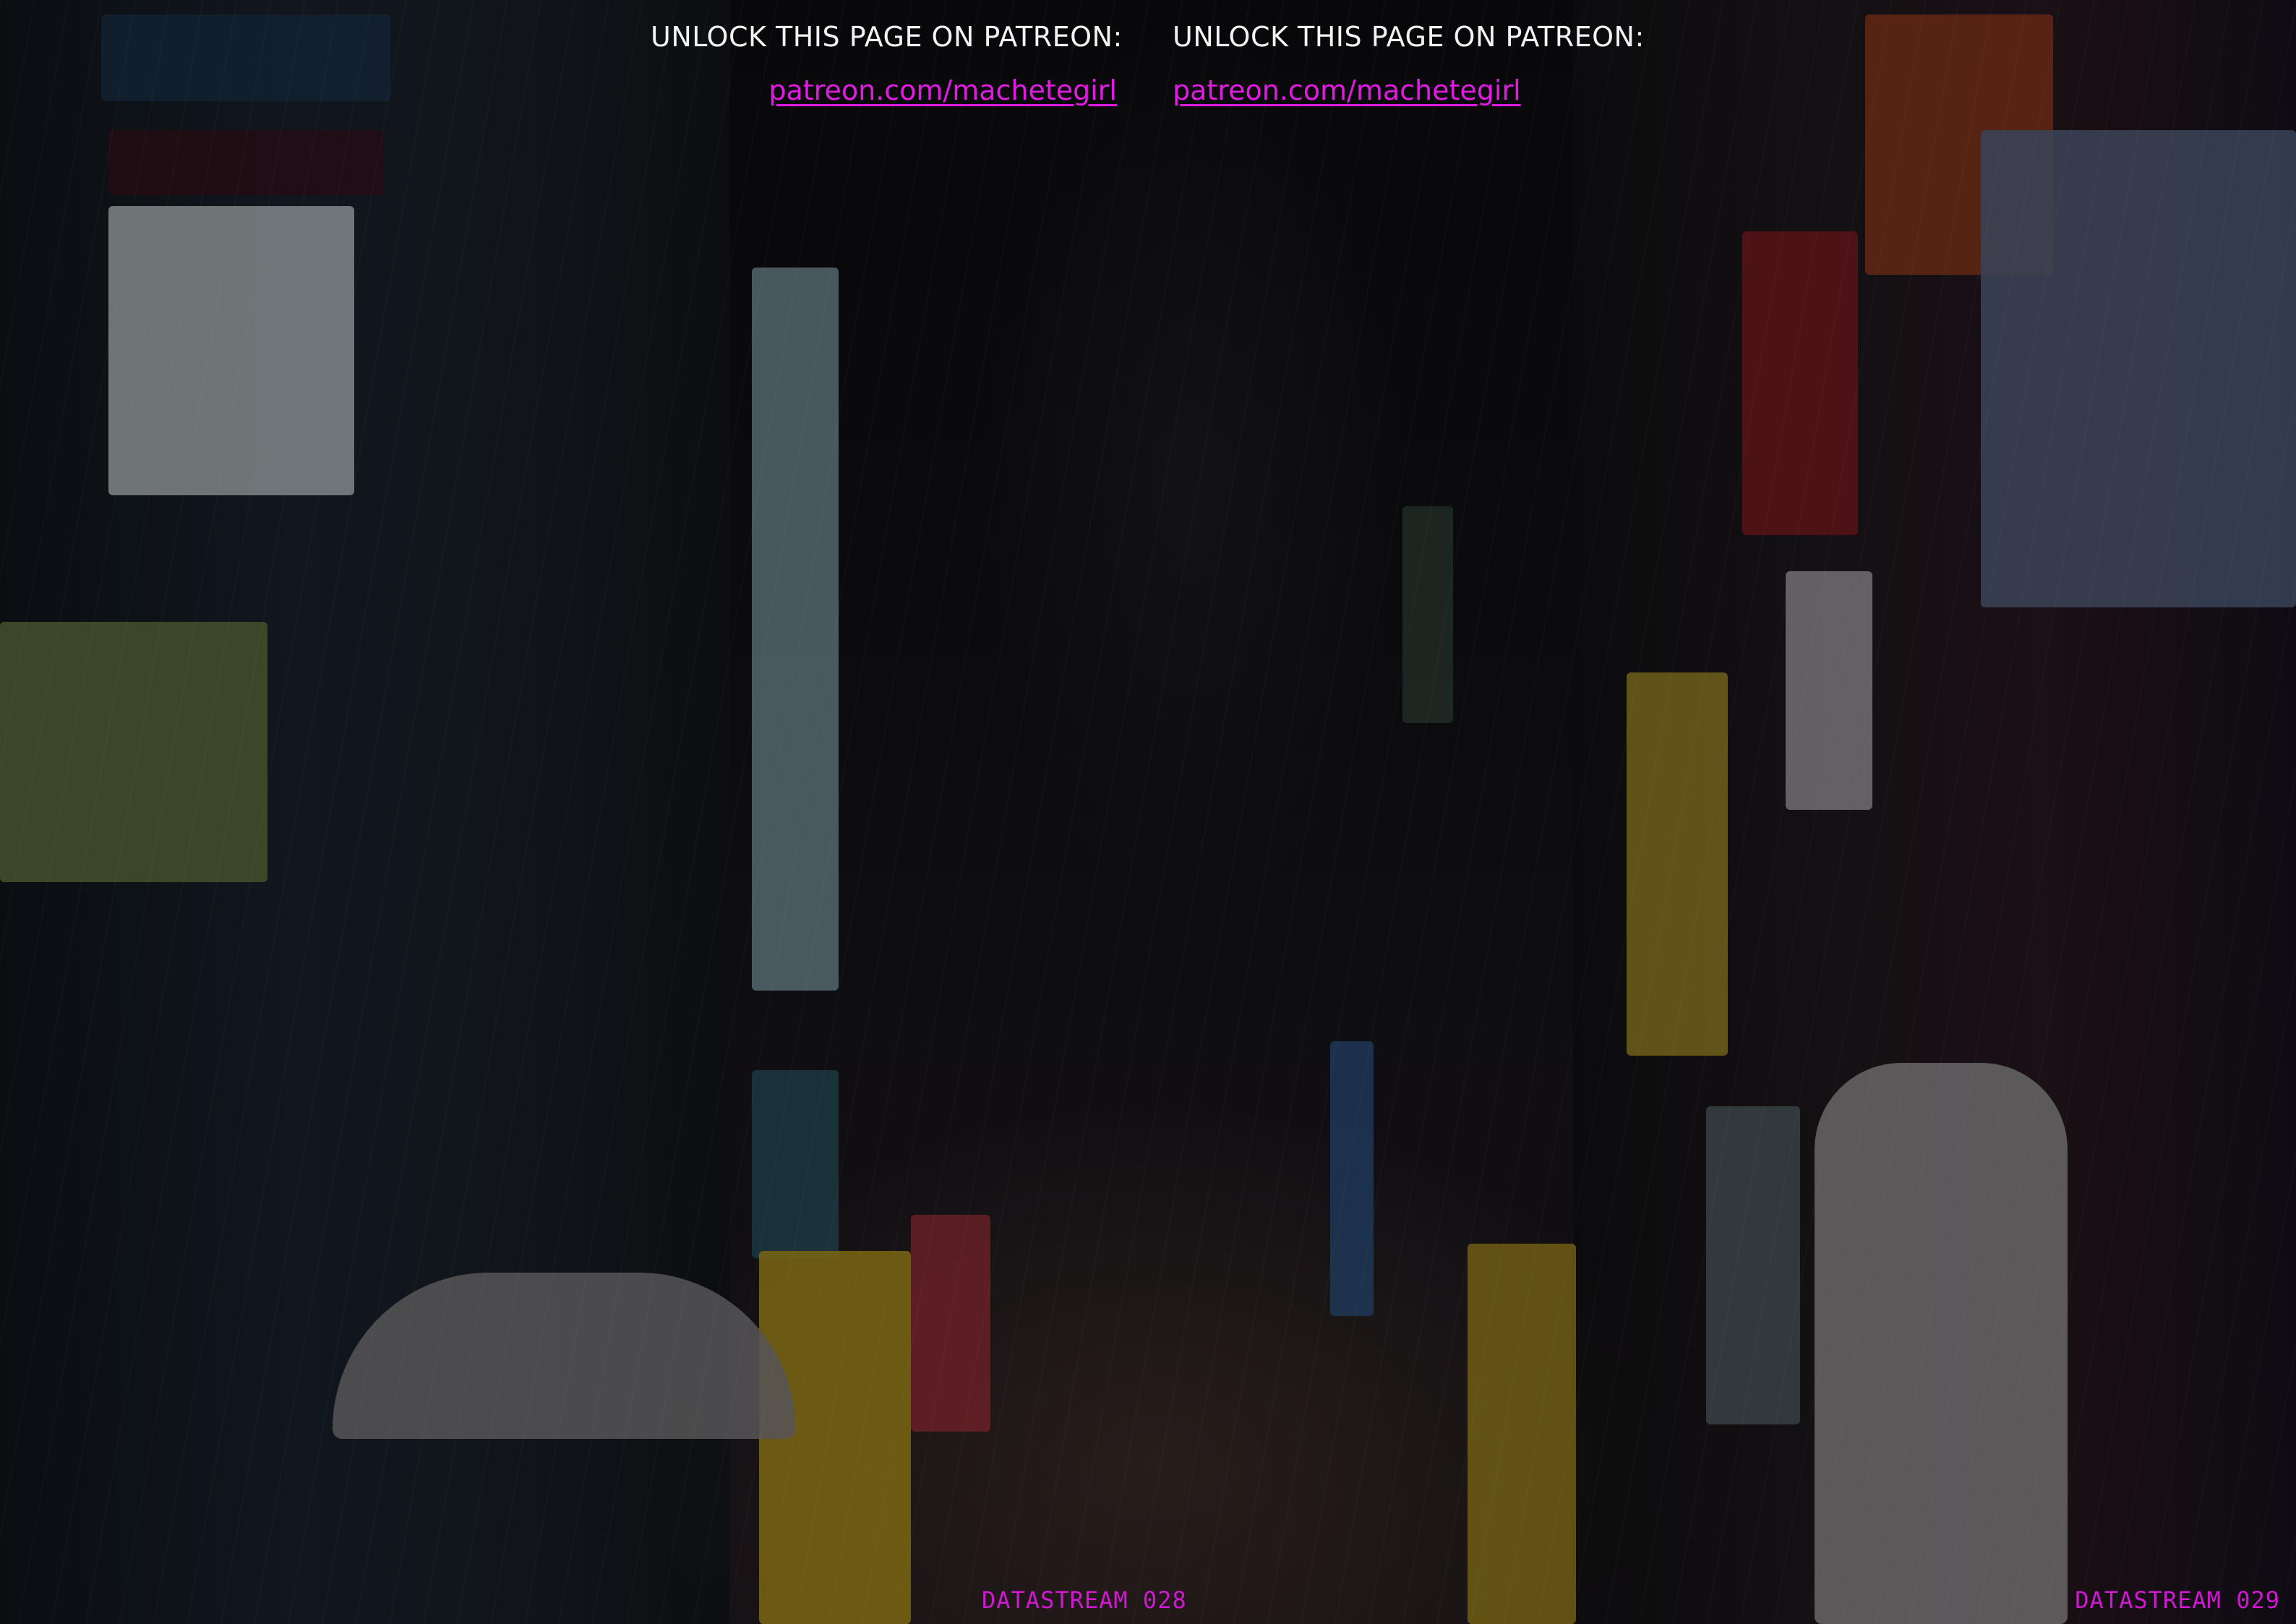  I want to click on left-page-label: DATASTREAM 028, so click(1084, 1600).